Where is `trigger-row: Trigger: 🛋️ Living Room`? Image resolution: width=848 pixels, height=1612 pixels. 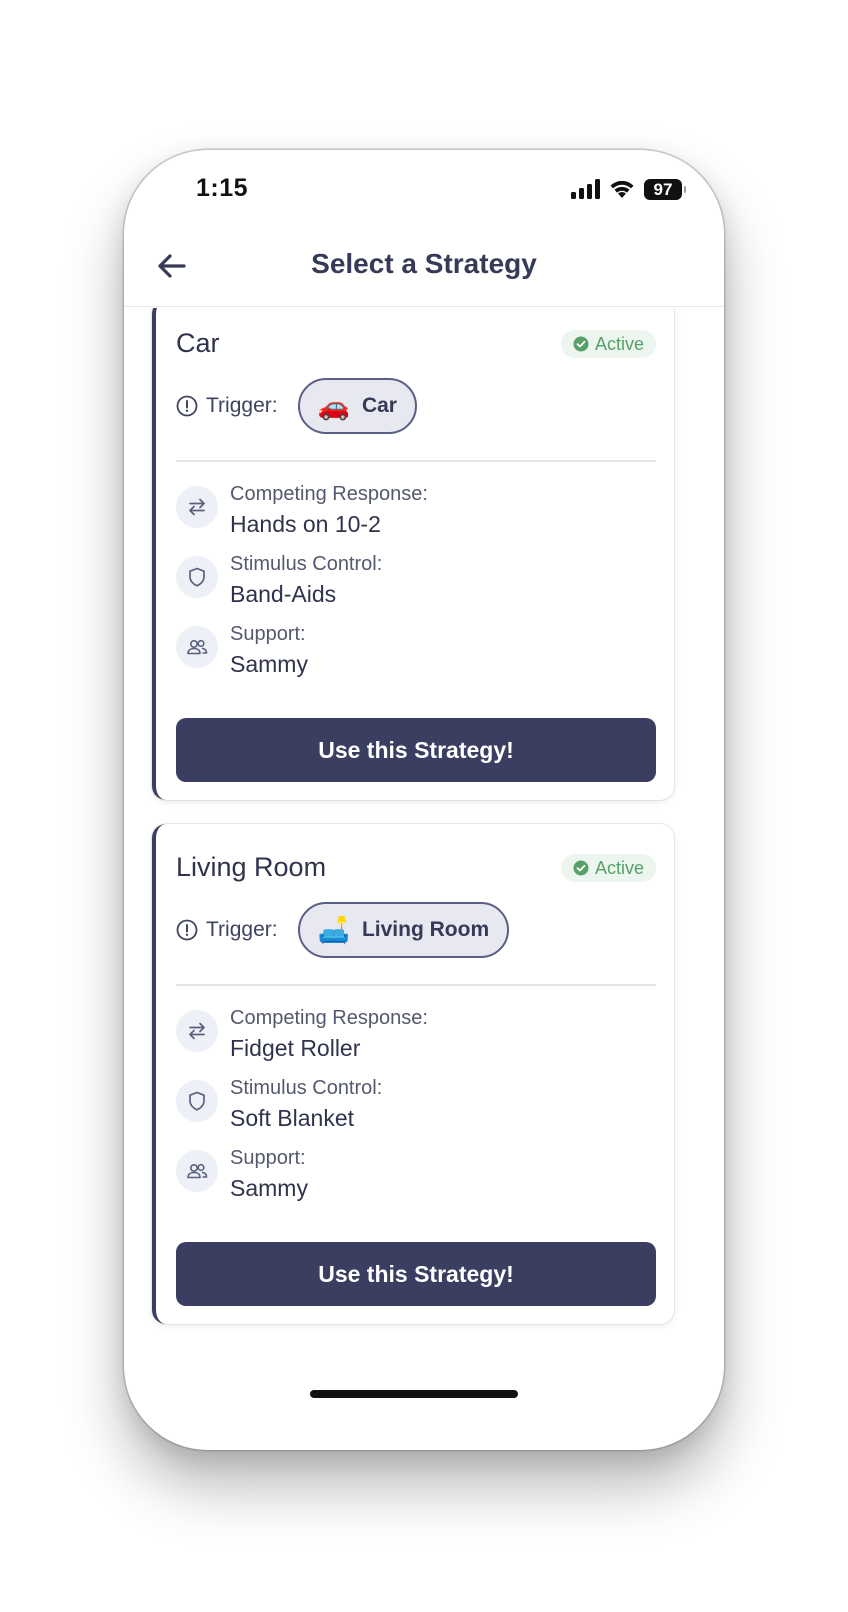
trigger-row: Trigger: 🛋️ Living Room is located at coordinates (343, 930).